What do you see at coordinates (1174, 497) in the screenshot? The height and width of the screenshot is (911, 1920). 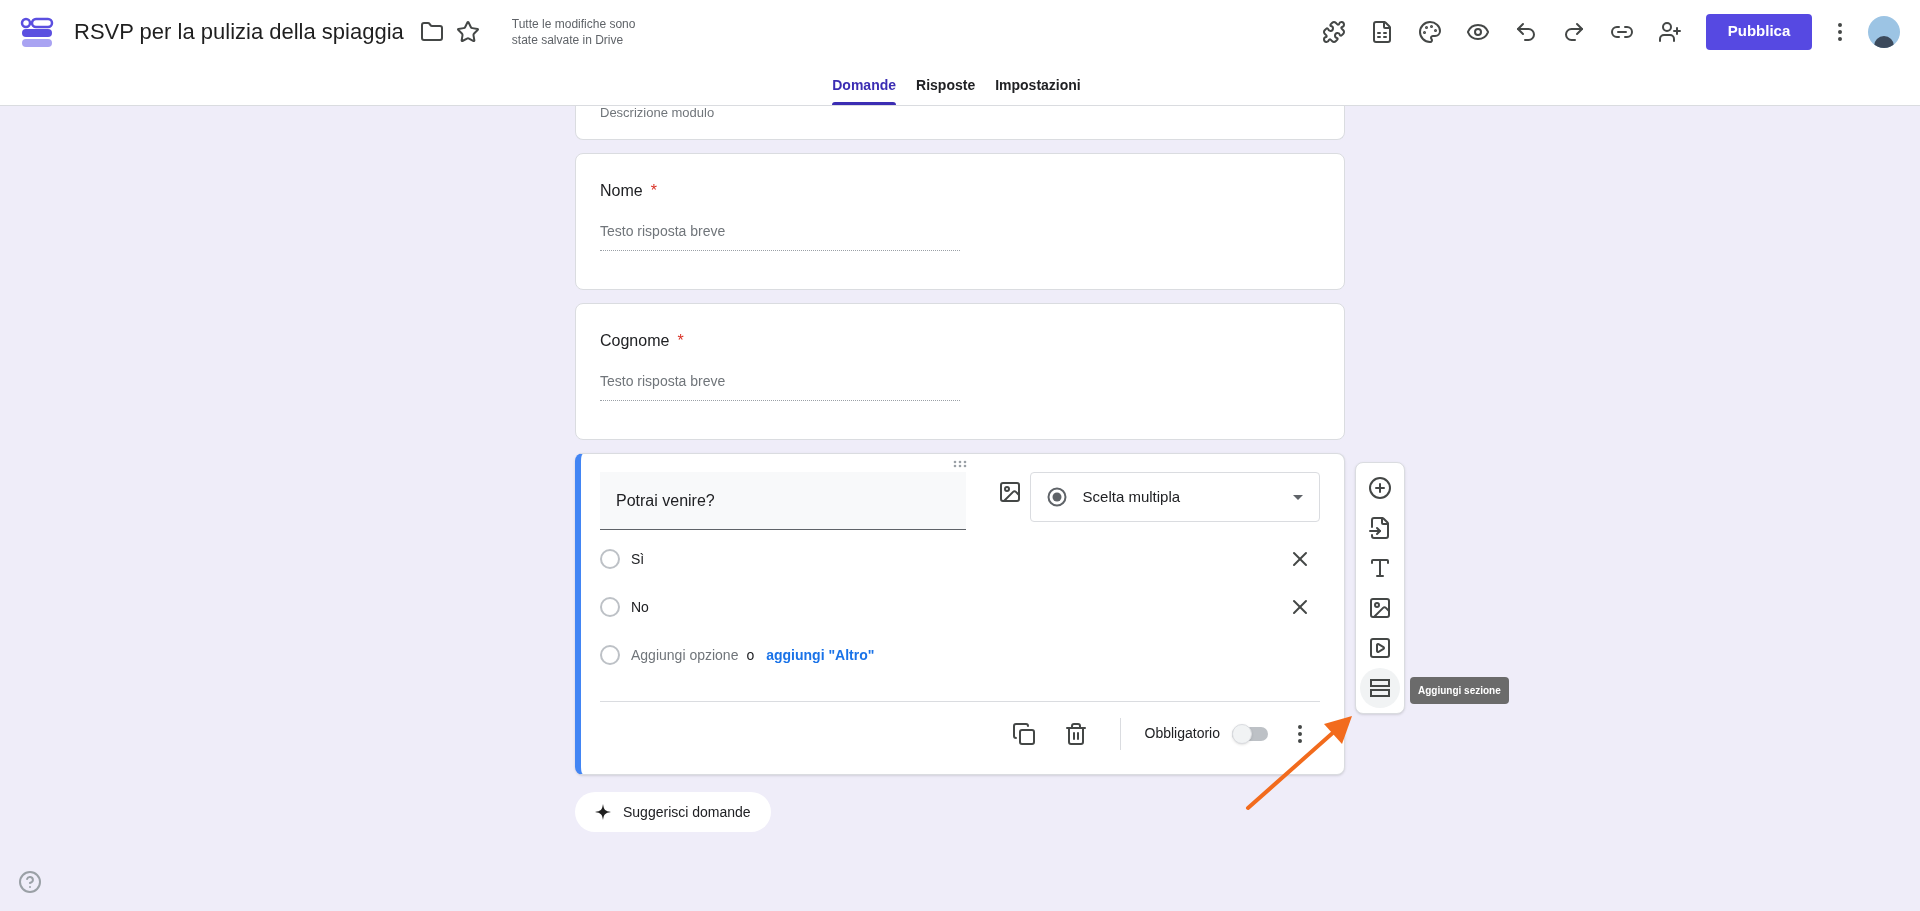 I see `question-type-dropdown: Scelta multipla` at bounding box center [1174, 497].